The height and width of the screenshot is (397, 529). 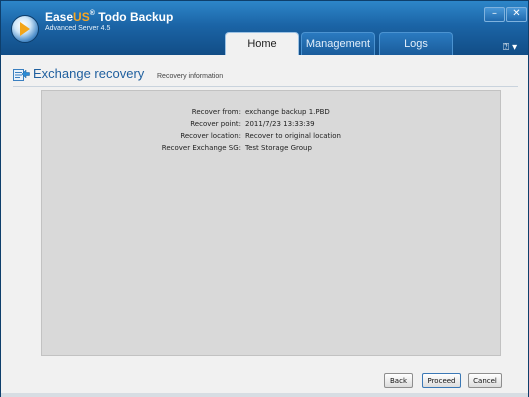 I want to click on detail-label: Recover Exchange SG:, so click(x=201, y=148).